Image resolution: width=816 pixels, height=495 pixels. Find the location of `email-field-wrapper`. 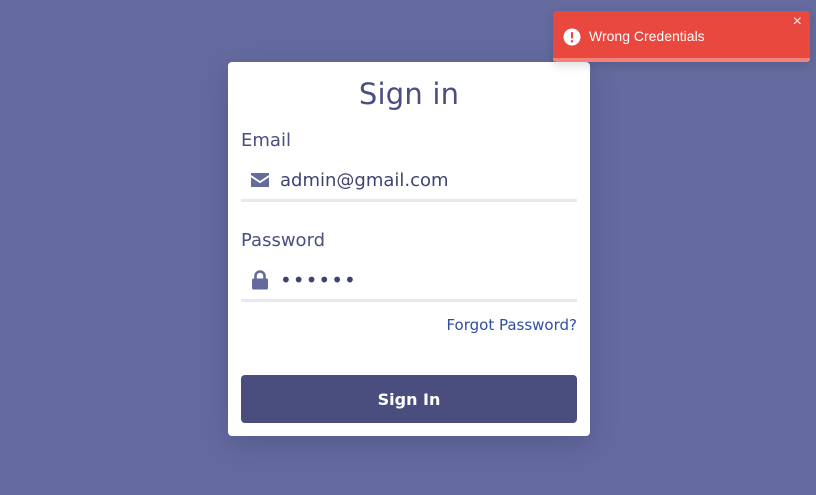

email-field-wrapper is located at coordinates (409, 181).